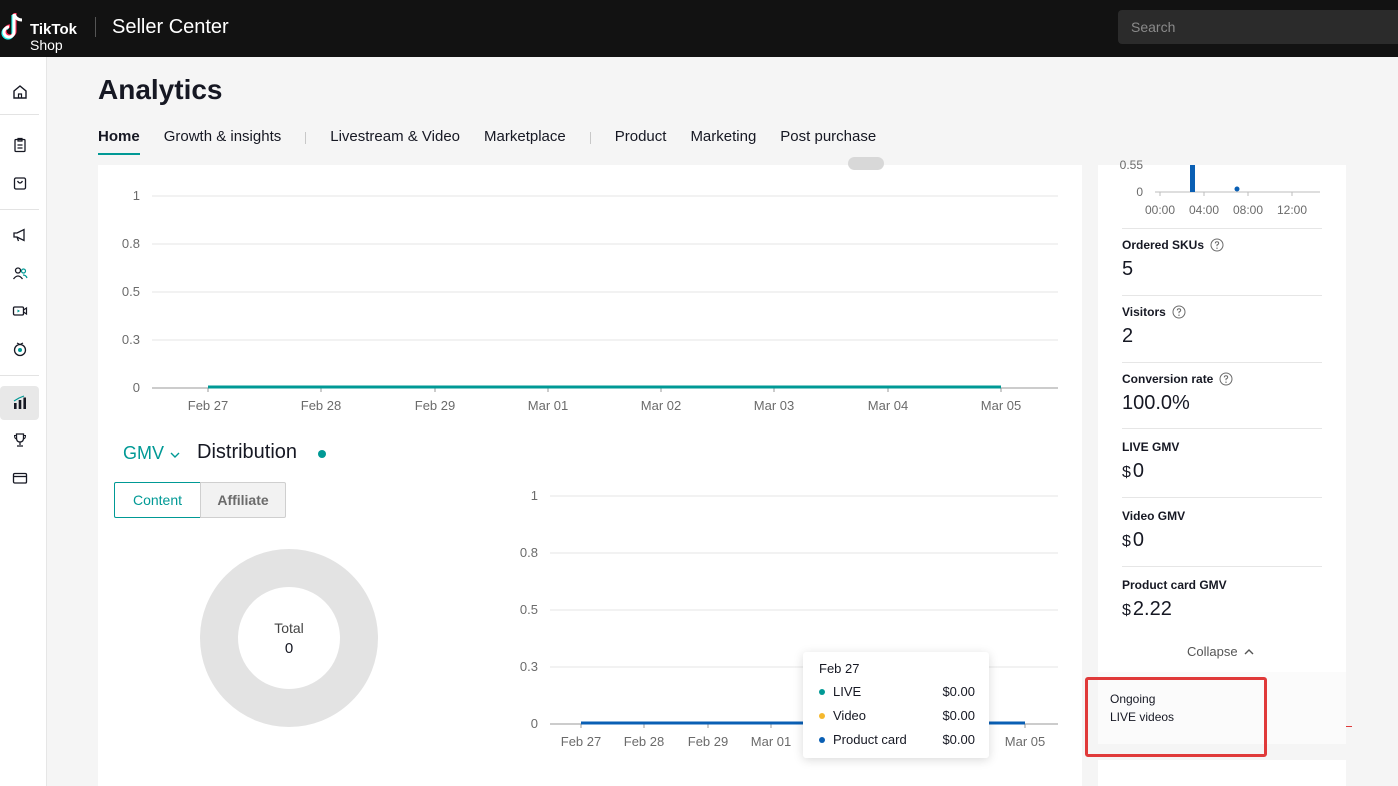  What do you see at coordinates (1154, 516) in the screenshot?
I see `metric-label: Video GMV` at bounding box center [1154, 516].